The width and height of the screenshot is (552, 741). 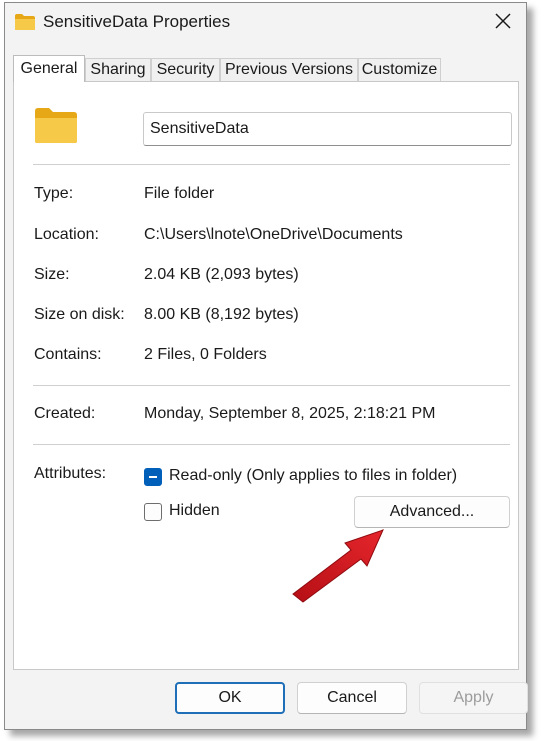 I want to click on ok-button: OK, so click(x=230, y=698).